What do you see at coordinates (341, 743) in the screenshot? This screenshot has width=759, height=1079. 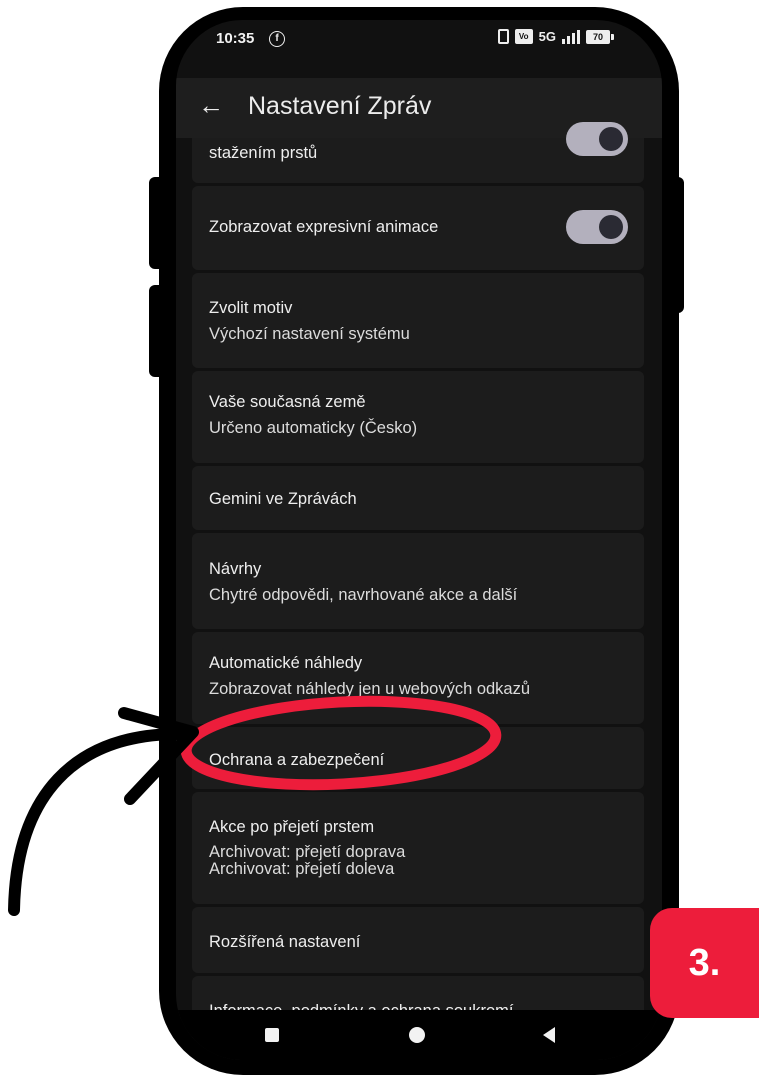 I see `highlight-ellipse` at bounding box center [341, 743].